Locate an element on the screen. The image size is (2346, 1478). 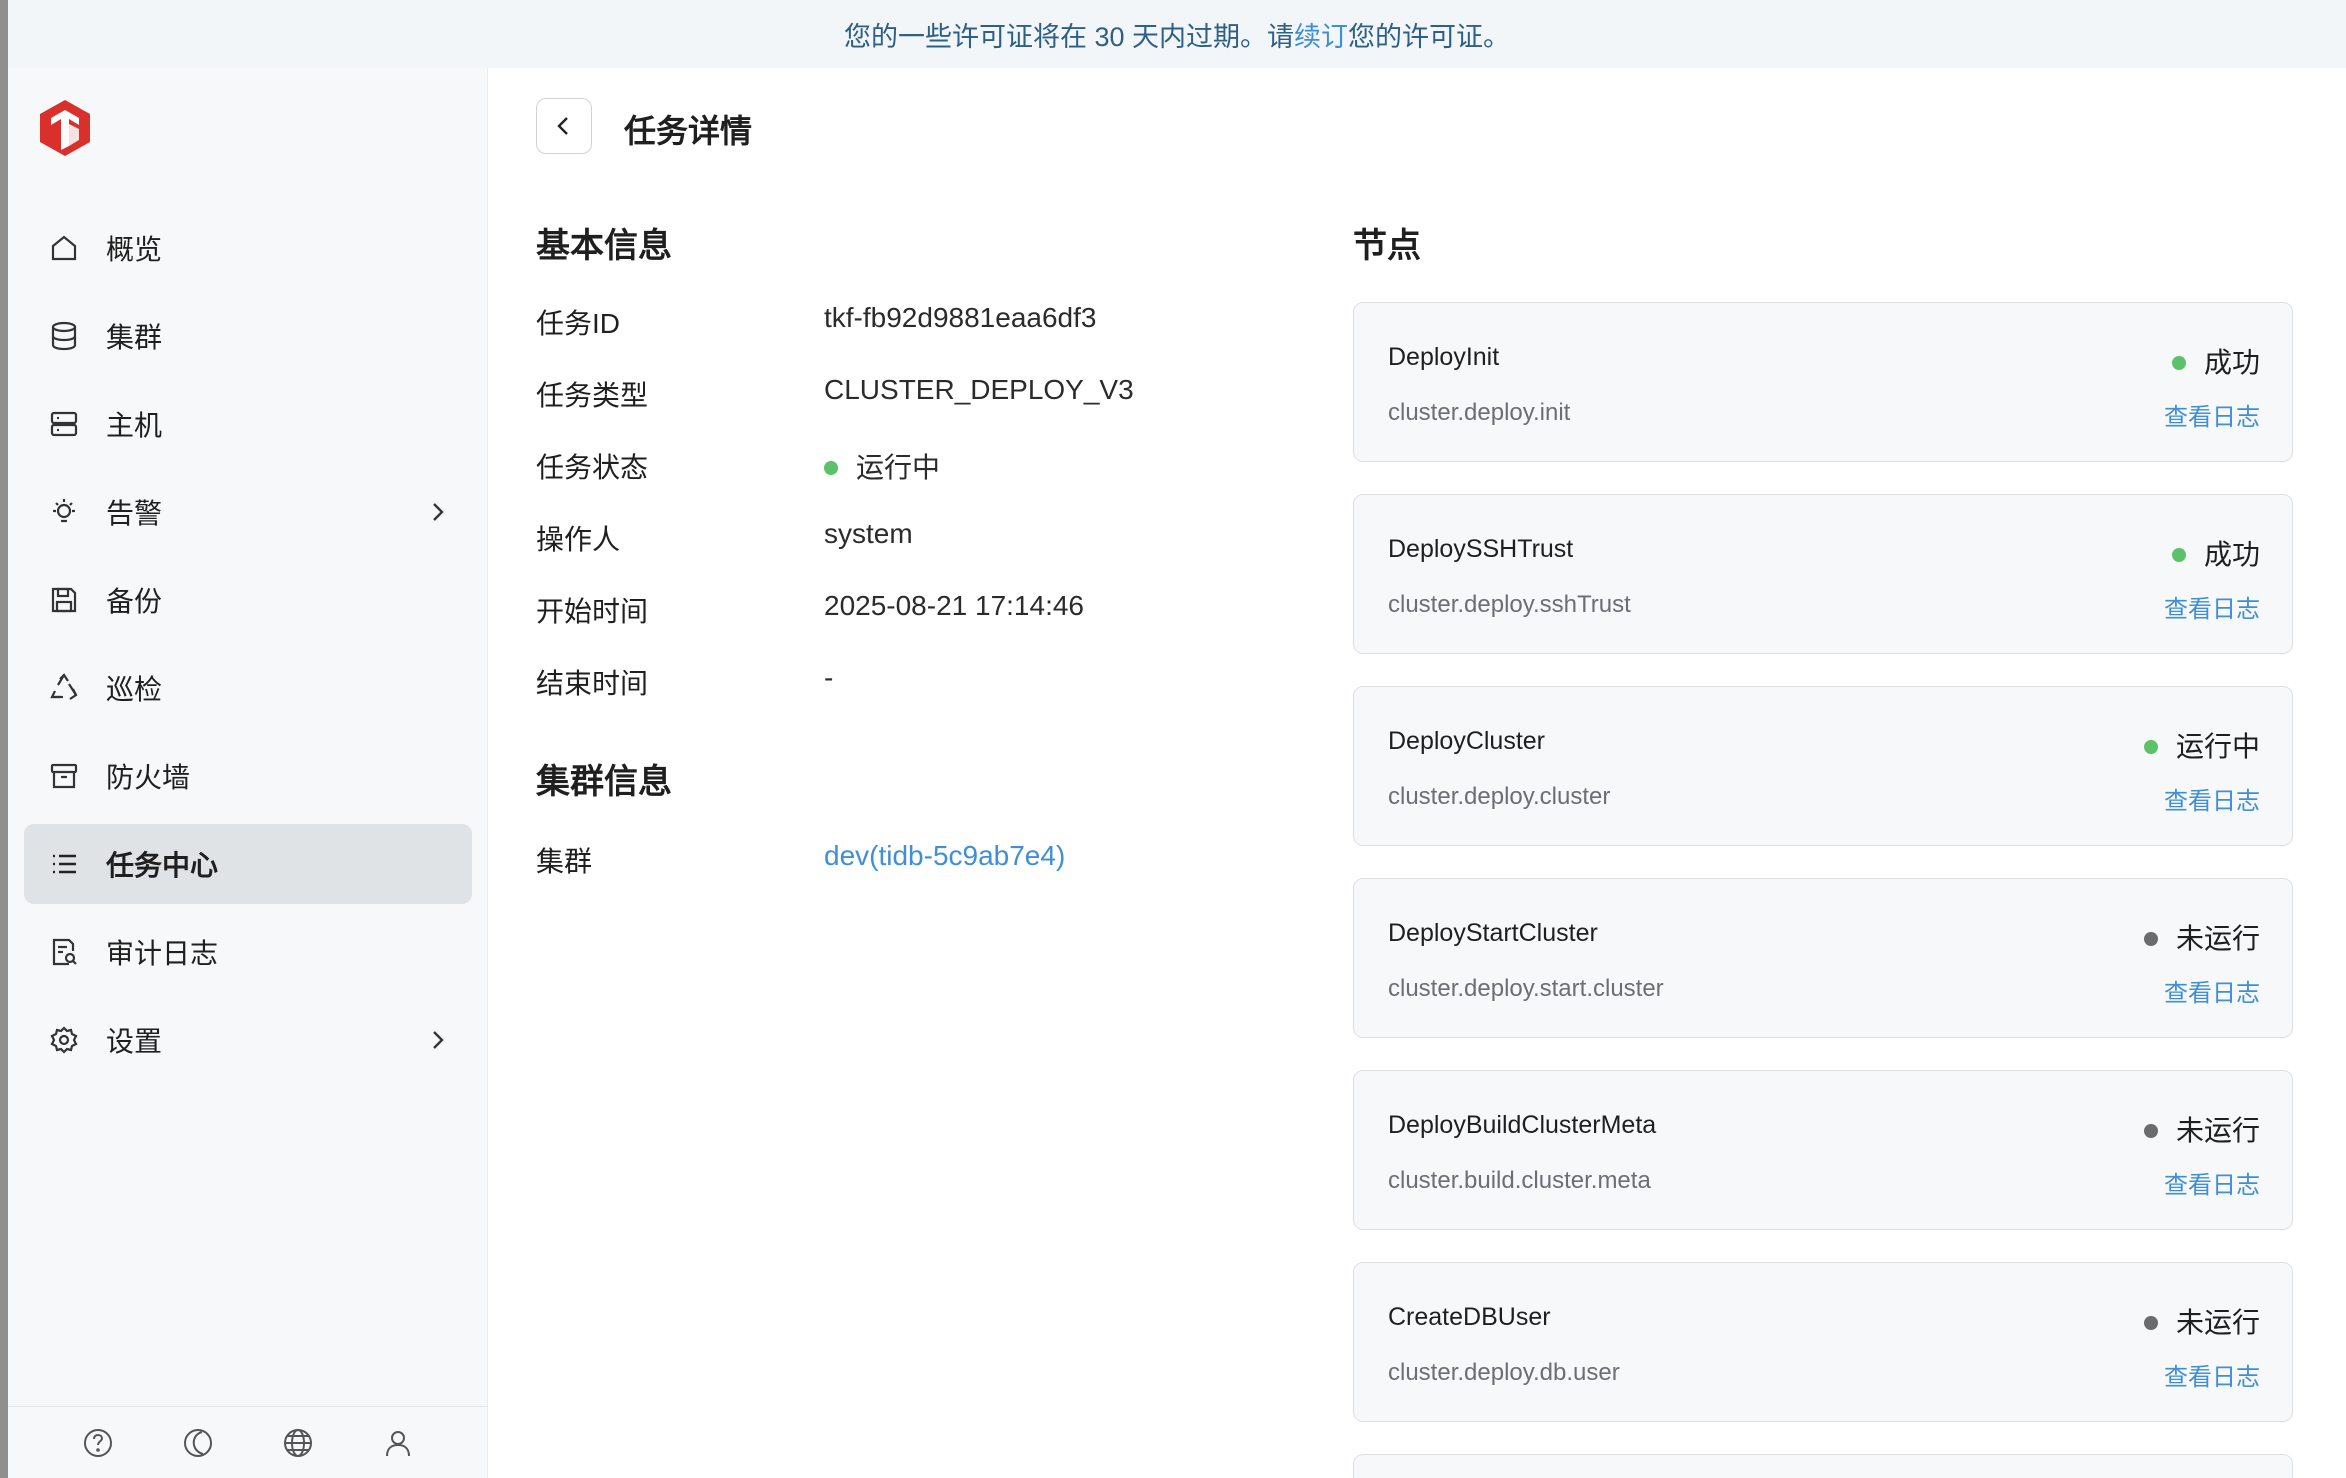
operator-label: 操作人 is located at coordinates (578, 539).